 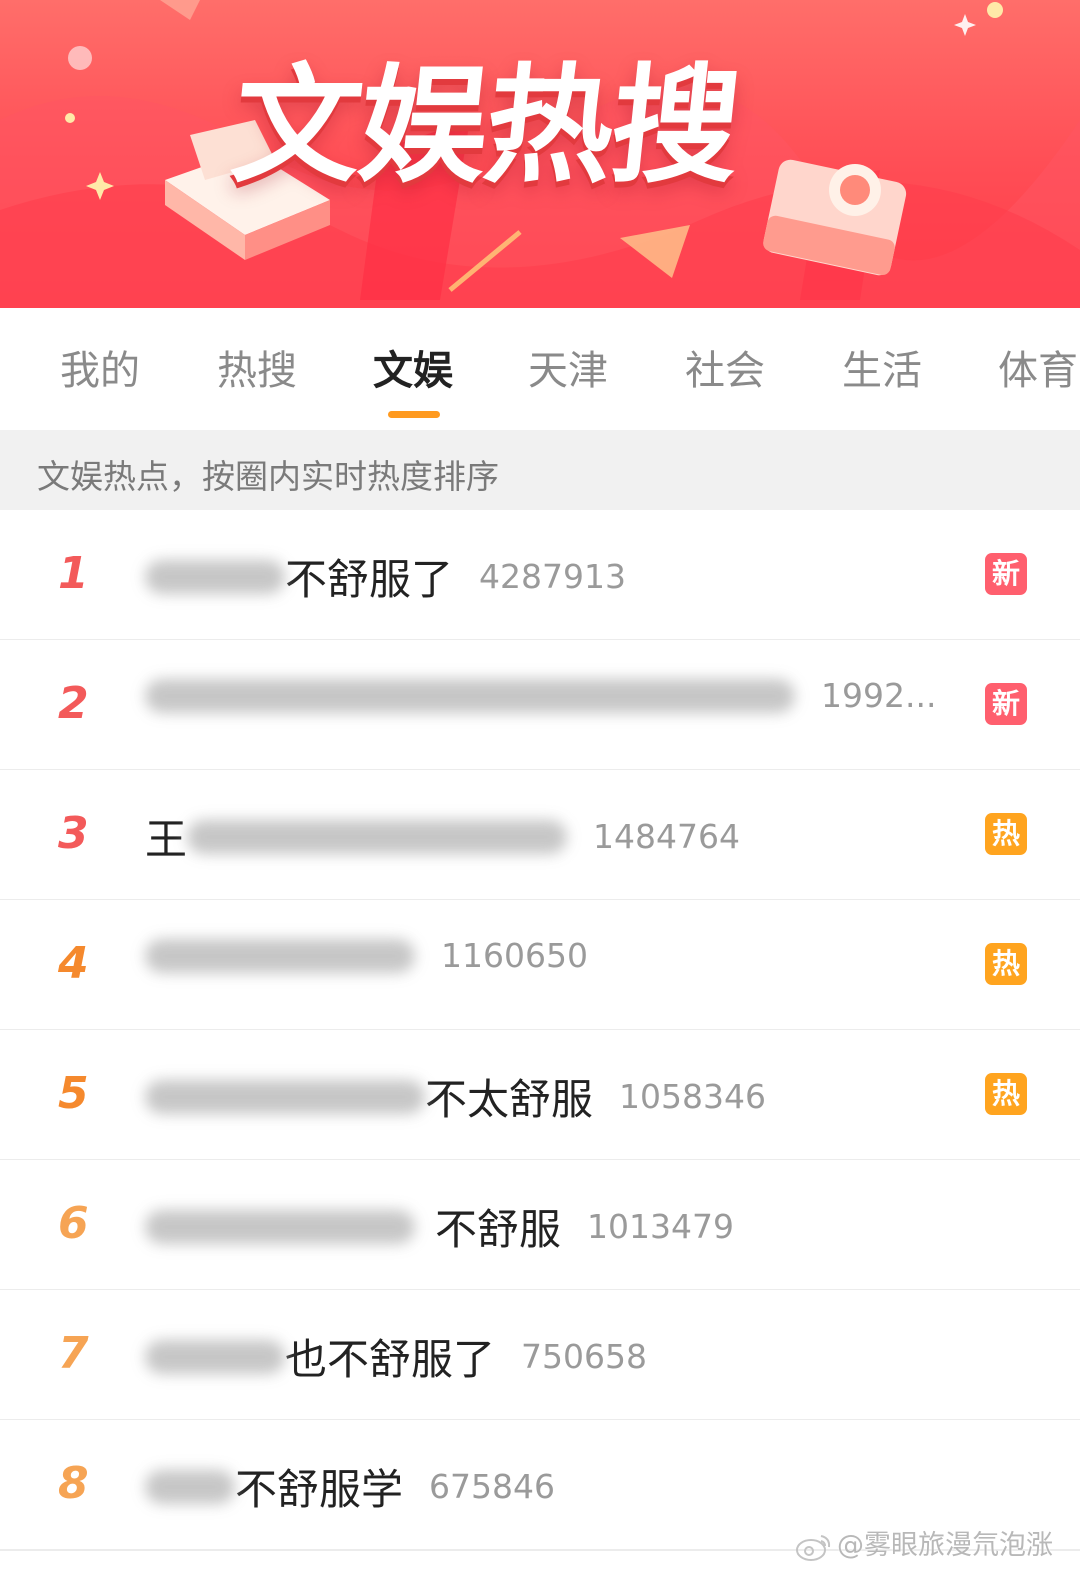 I want to click on item-title-row: 不太舒服 1058346, so click(x=455, y=1096).